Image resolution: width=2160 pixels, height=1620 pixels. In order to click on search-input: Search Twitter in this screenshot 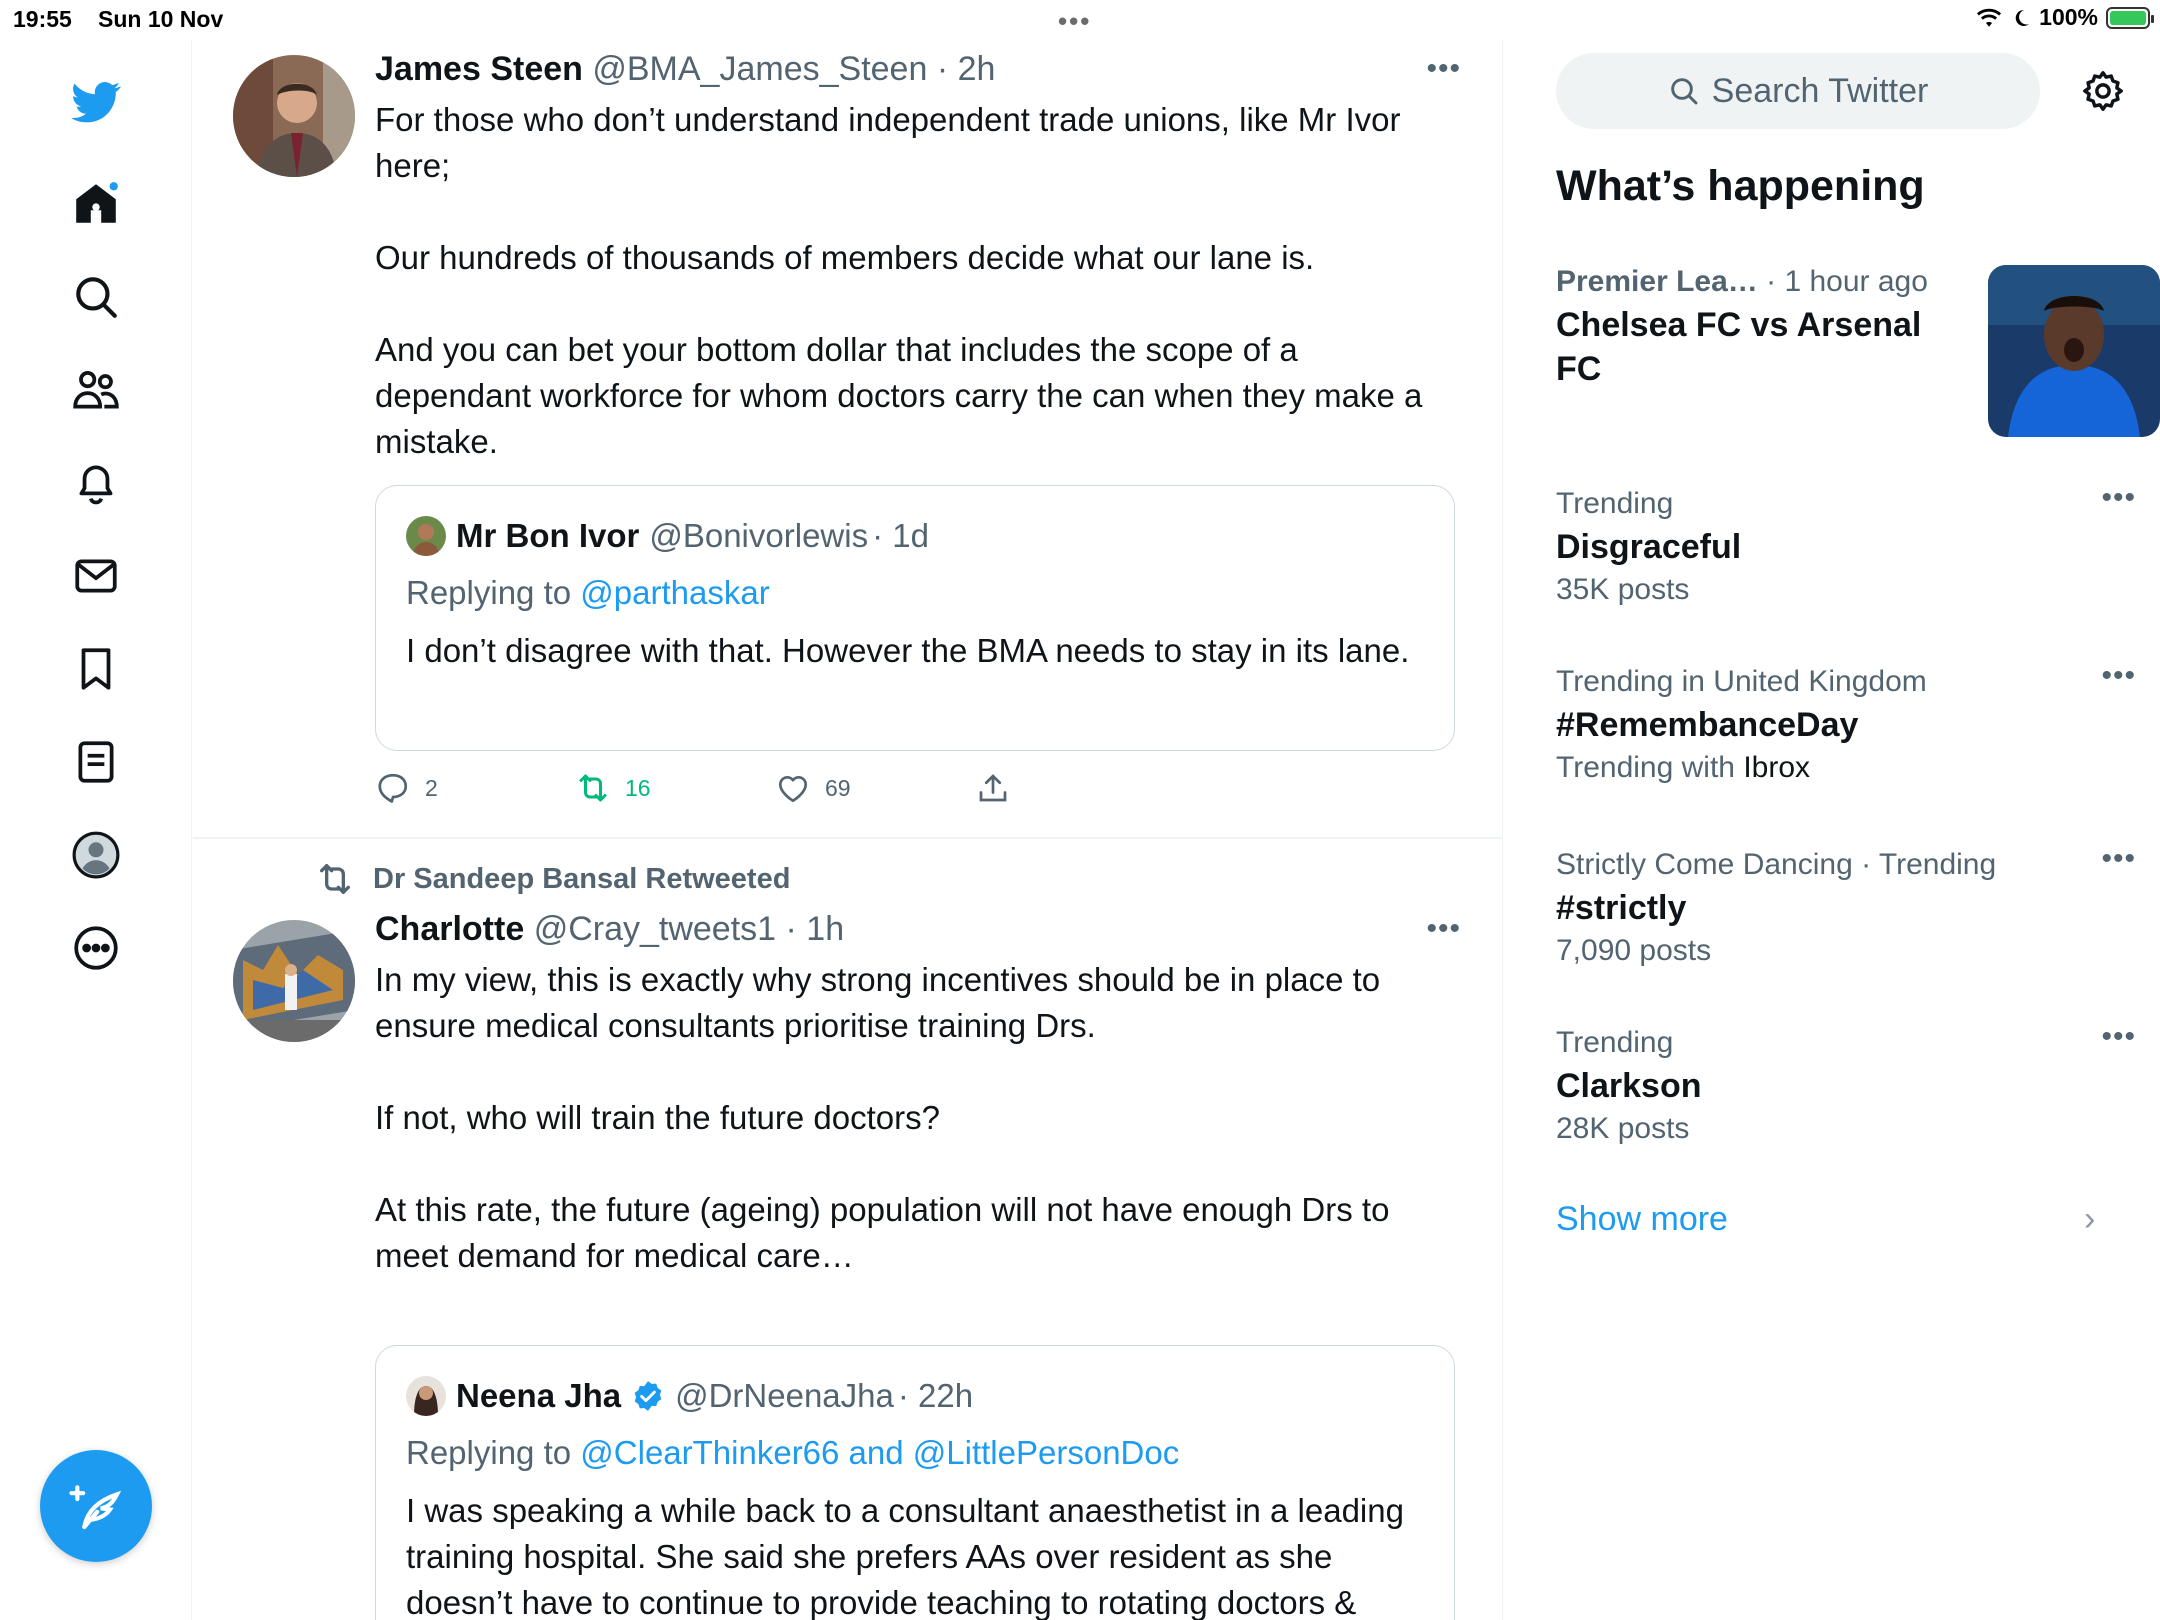, I will do `click(1798, 91)`.